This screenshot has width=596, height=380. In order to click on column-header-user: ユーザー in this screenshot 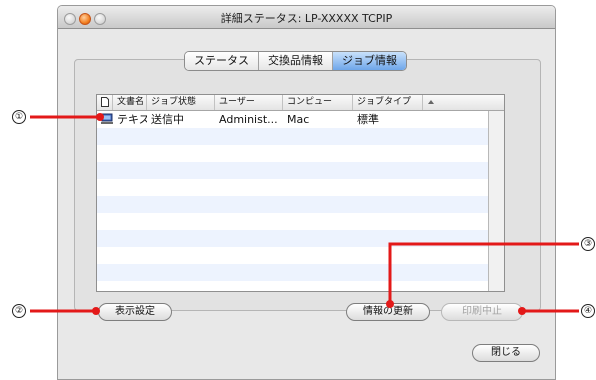, I will do `click(249, 102)`.